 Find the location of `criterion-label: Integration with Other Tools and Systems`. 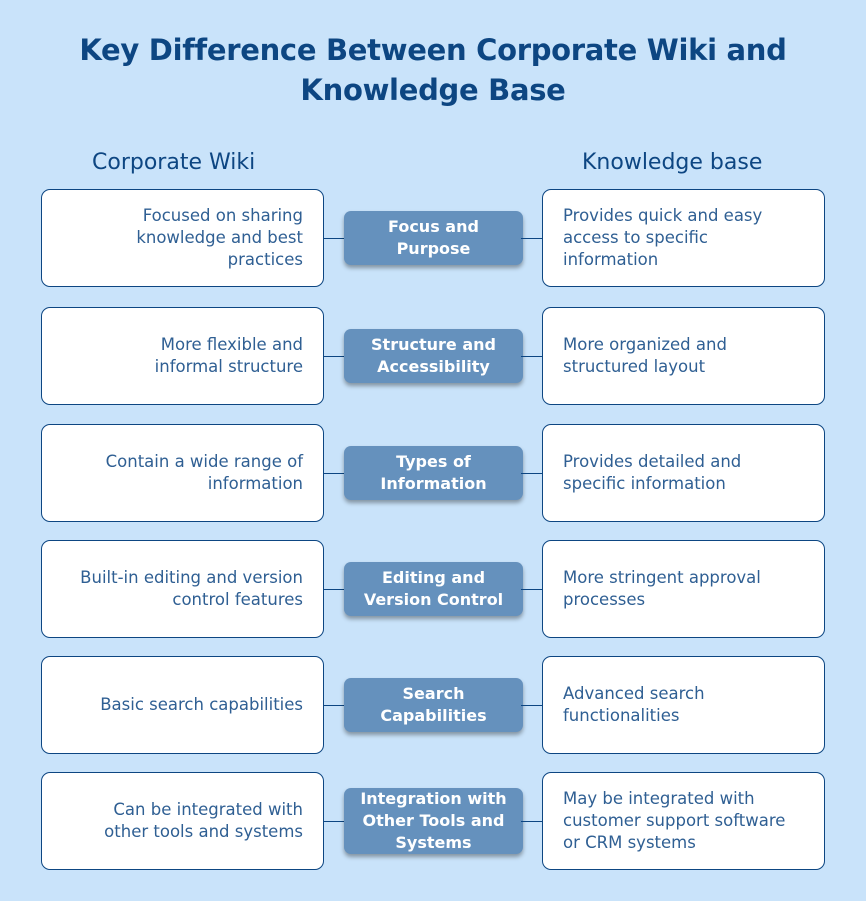

criterion-label: Integration with Other Tools and Systems is located at coordinates (433, 820).